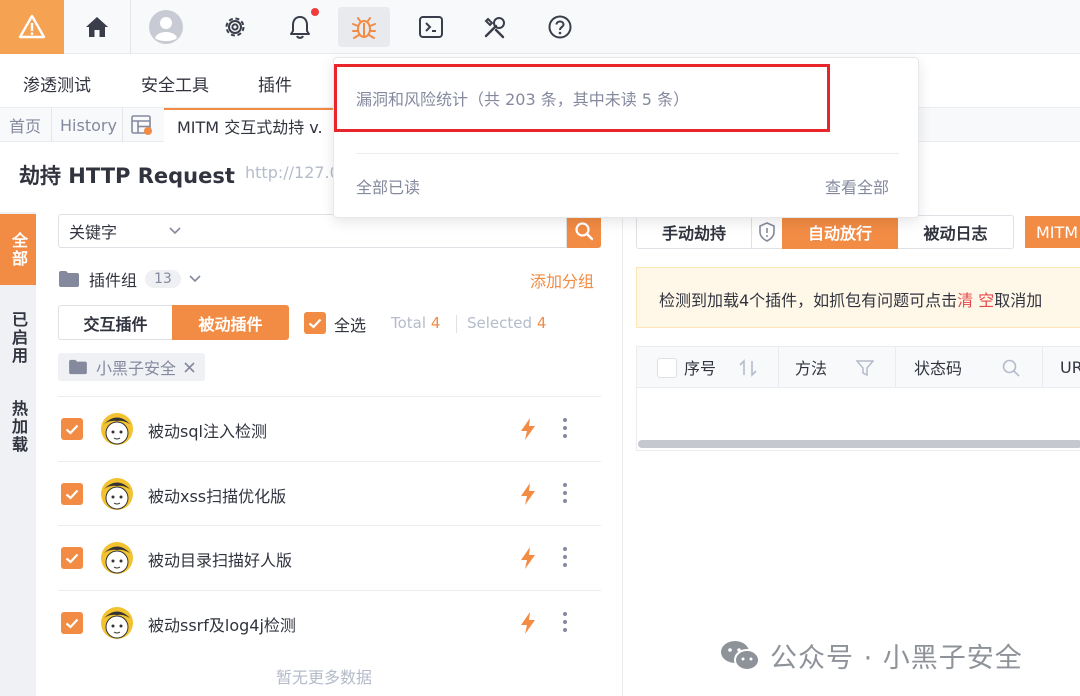  Describe the element at coordinates (896, 658) in the screenshot. I see `watermark-text: 公众号 · 小黑子安全` at that location.